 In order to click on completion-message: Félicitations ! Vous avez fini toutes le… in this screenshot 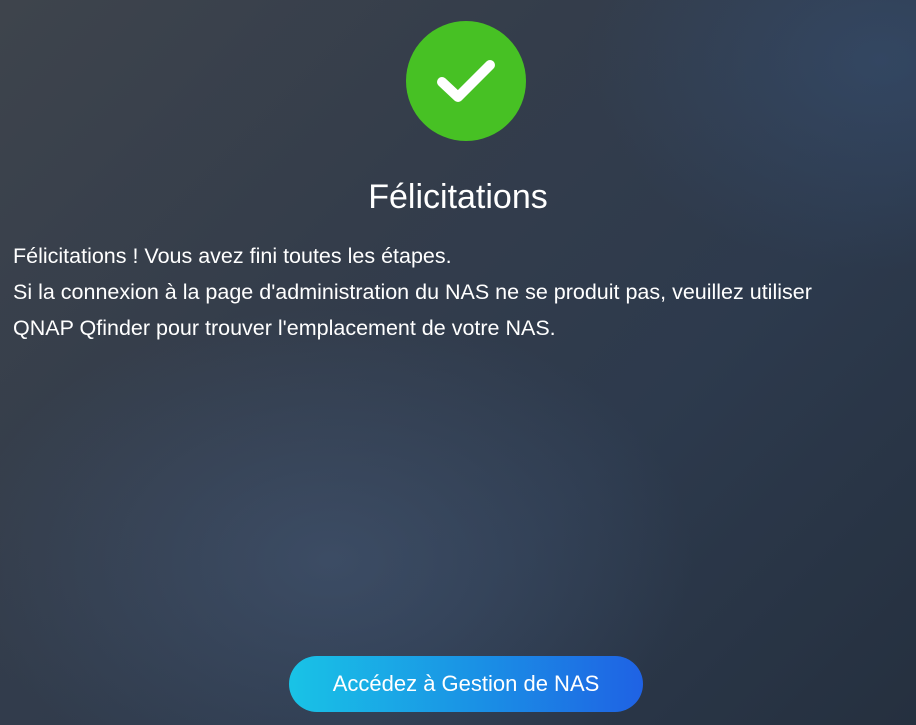, I will do `click(460, 292)`.